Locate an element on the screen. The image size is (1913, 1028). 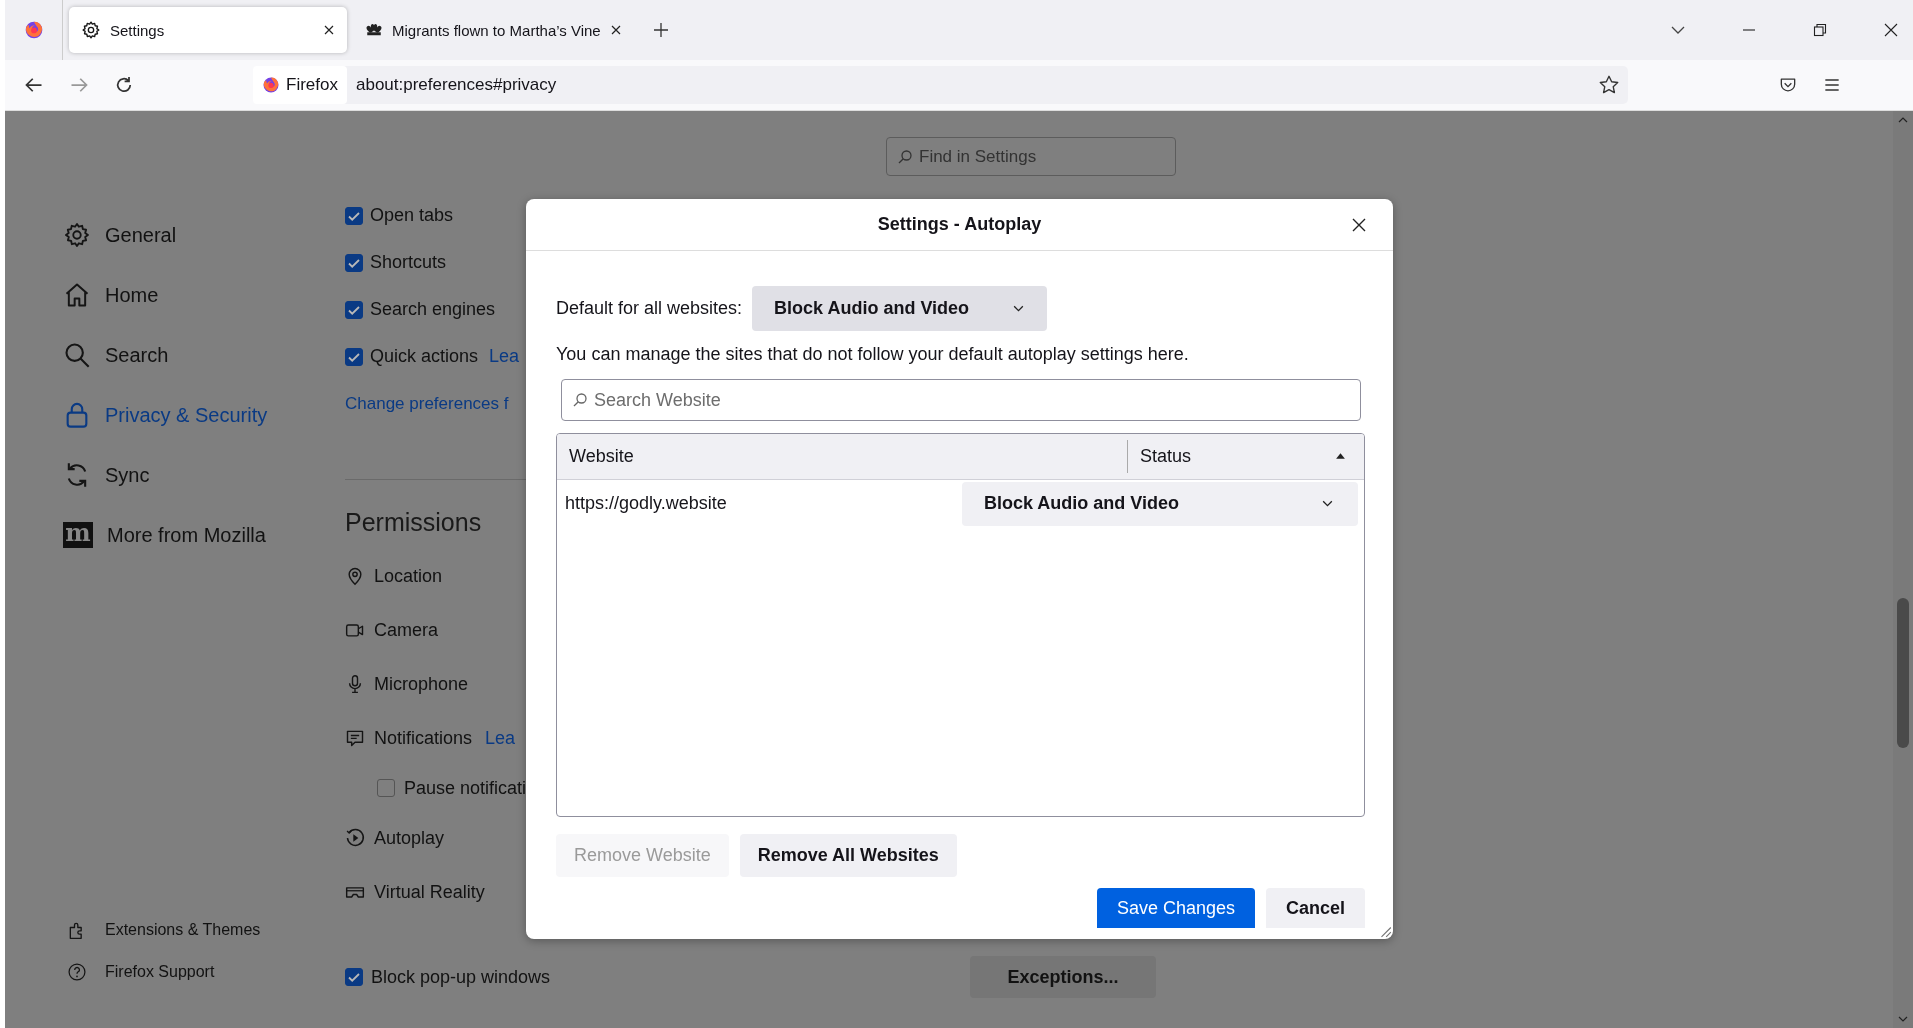
column-header: Status is located at coordinates (1246, 456).